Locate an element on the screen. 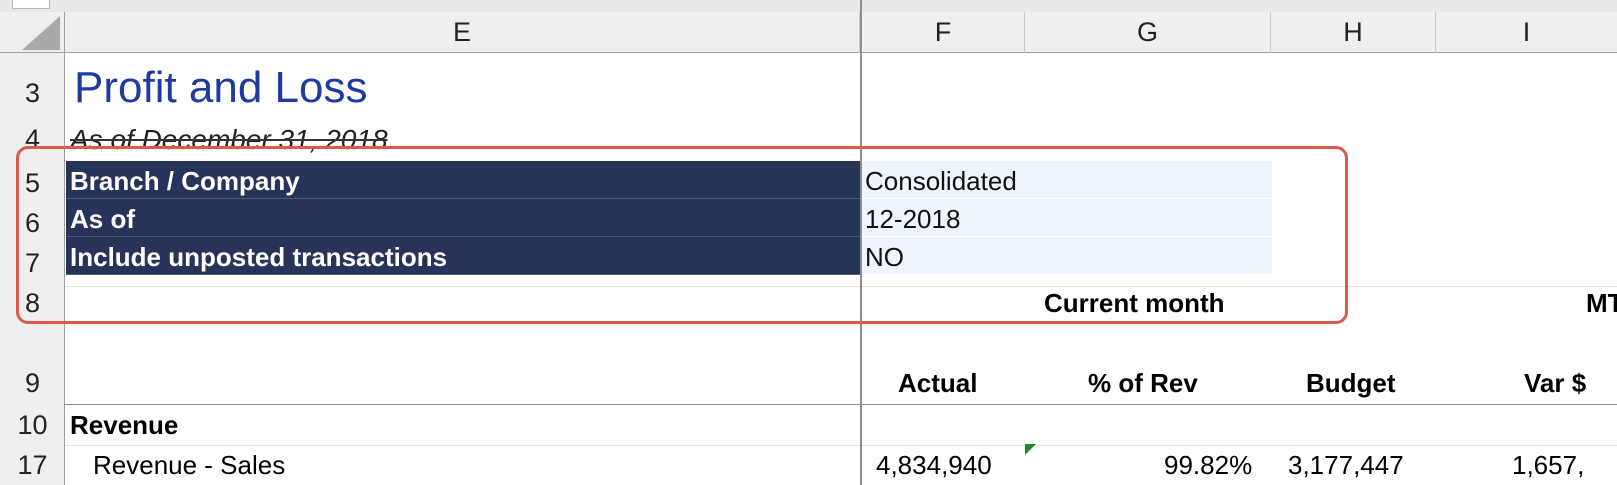 This screenshot has width=1617, height=485. section-header-mtd: MT is located at coordinates (1601, 303).